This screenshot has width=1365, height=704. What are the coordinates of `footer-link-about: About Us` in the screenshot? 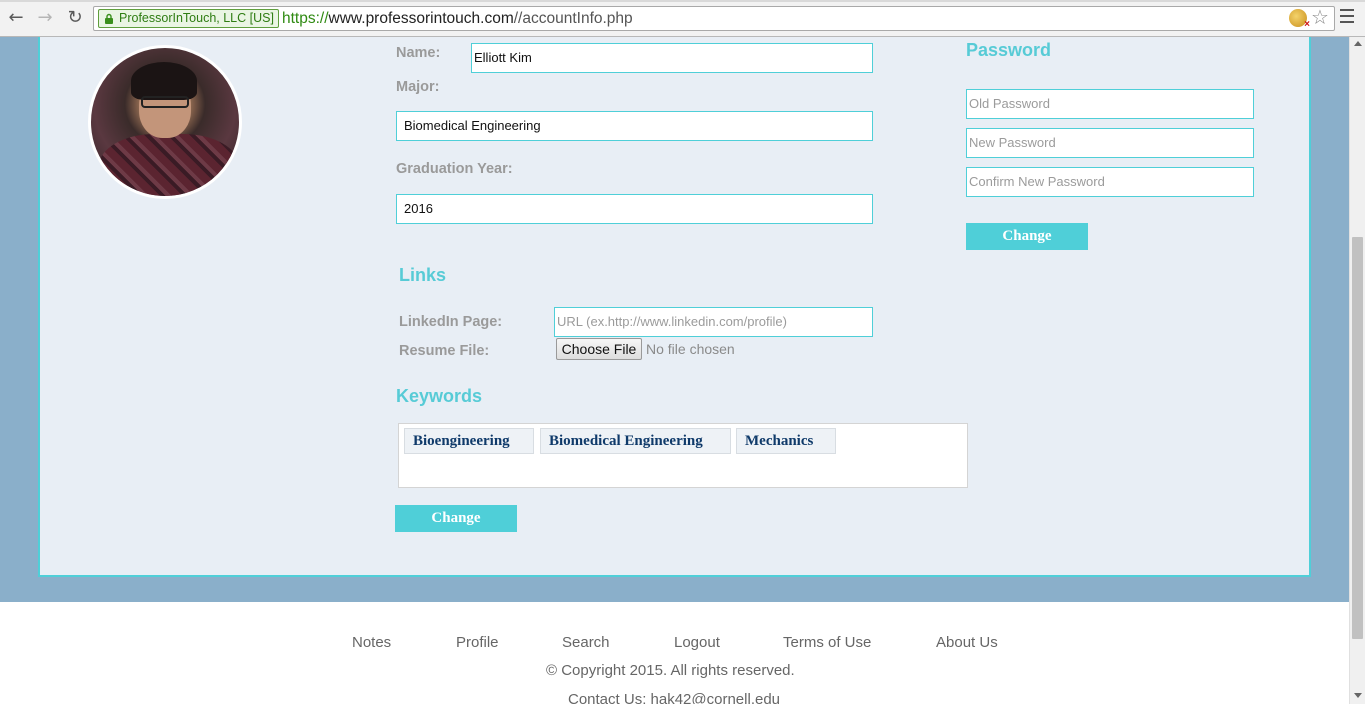 It's located at (967, 642).